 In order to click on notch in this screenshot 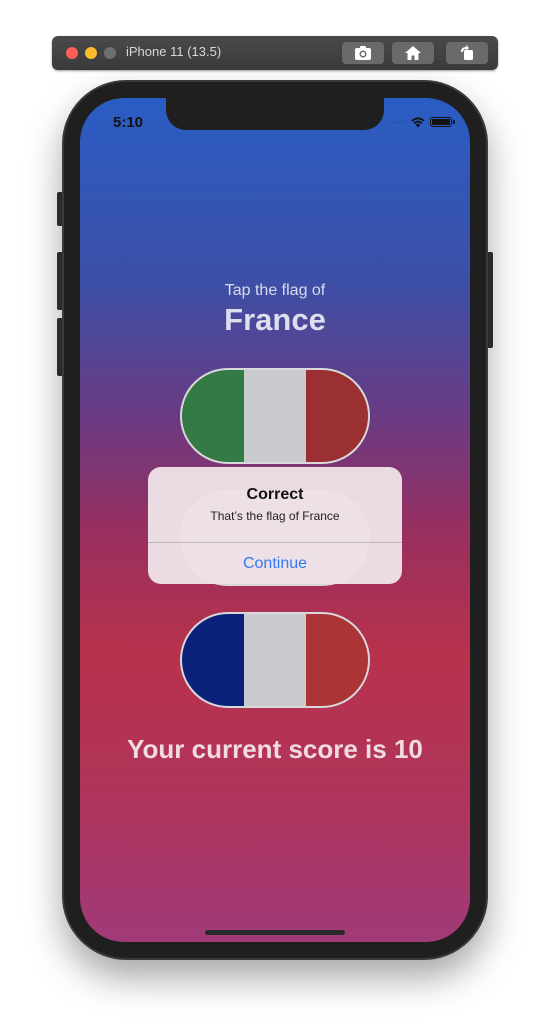, I will do `click(275, 114)`.